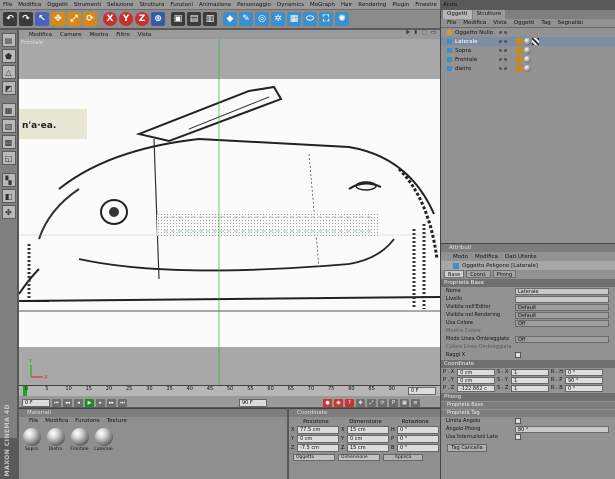 This screenshot has width=615, height=479. I want to click on property-dropdown: Default, so click(562, 307).